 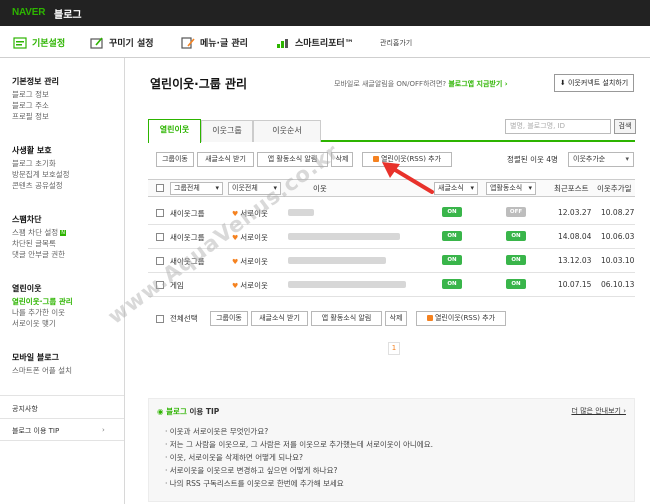 I want to click on sidebar-item-neighbor-group-manage: 열린이웃·그룹 관리, so click(x=42, y=301).